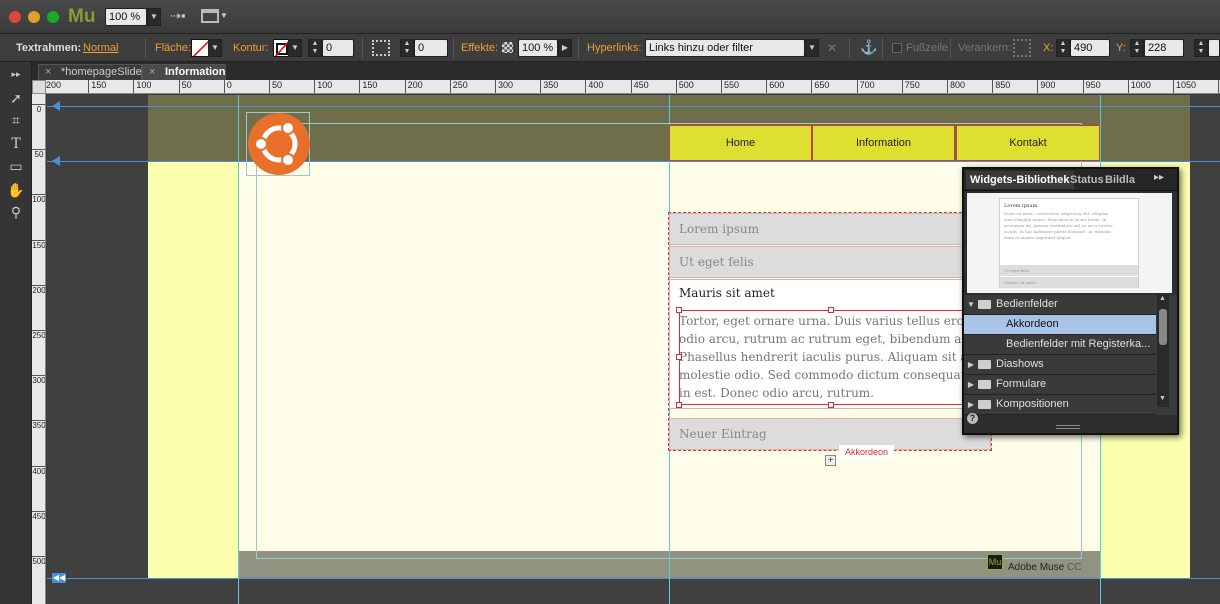 This screenshot has height=604, width=1220. I want to click on stroke-width-field: 0, so click(338, 48).